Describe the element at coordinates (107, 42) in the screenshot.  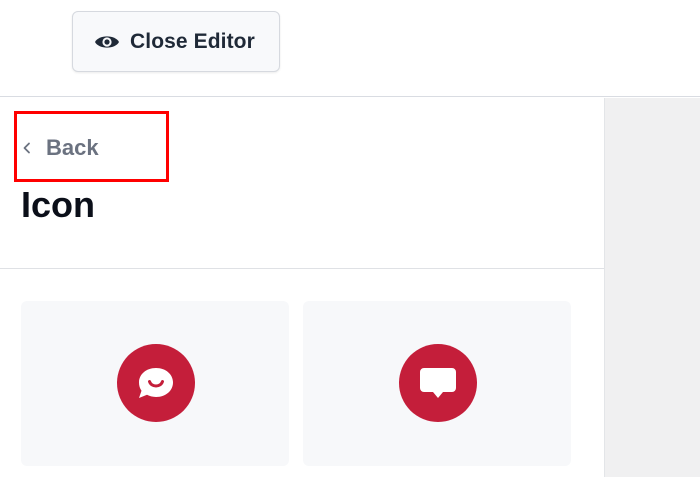
I see `eye-icon` at that location.